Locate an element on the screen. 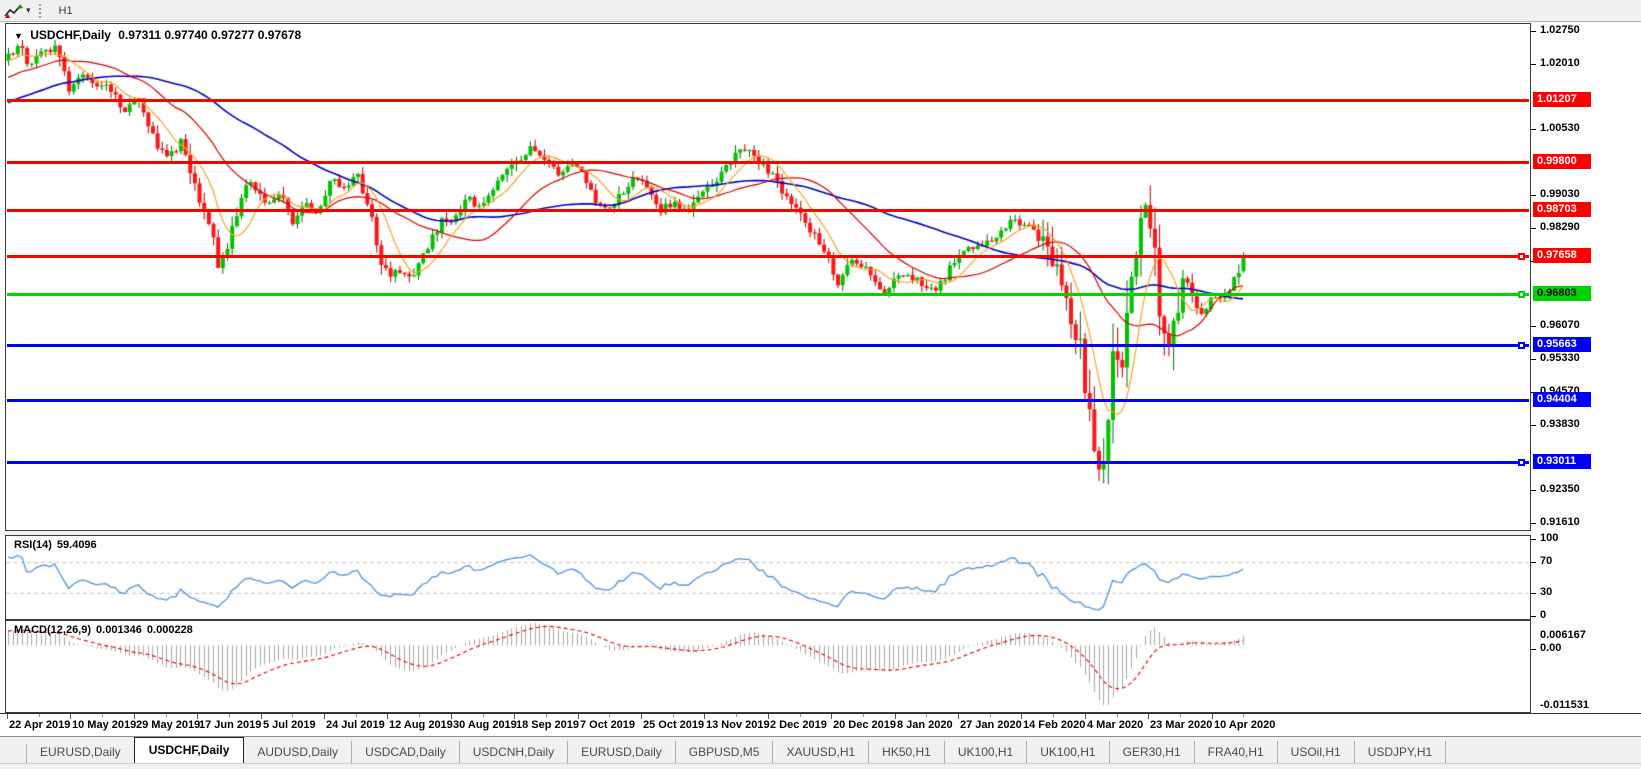  chart-ohlc: 0.97311 0.97740 0.97277 0.97678 is located at coordinates (210, 35).